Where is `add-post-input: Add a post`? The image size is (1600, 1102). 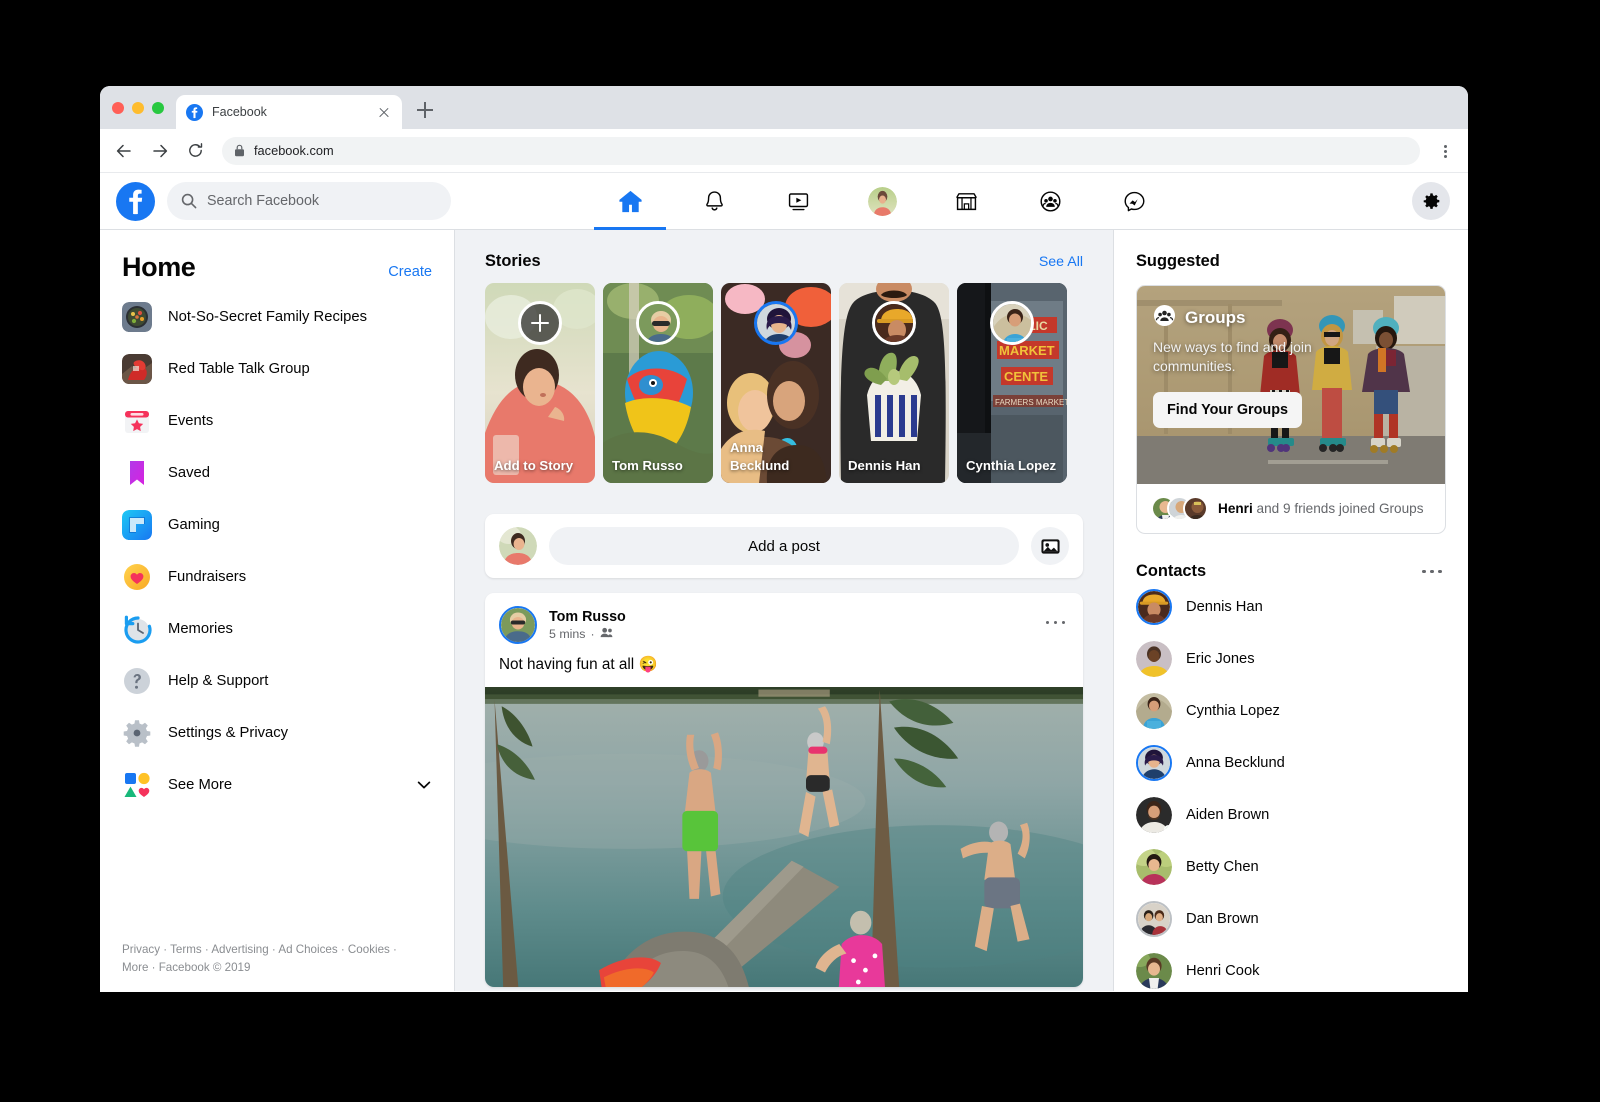
add-post-input: Add a post is located at coordinates (784, 546).